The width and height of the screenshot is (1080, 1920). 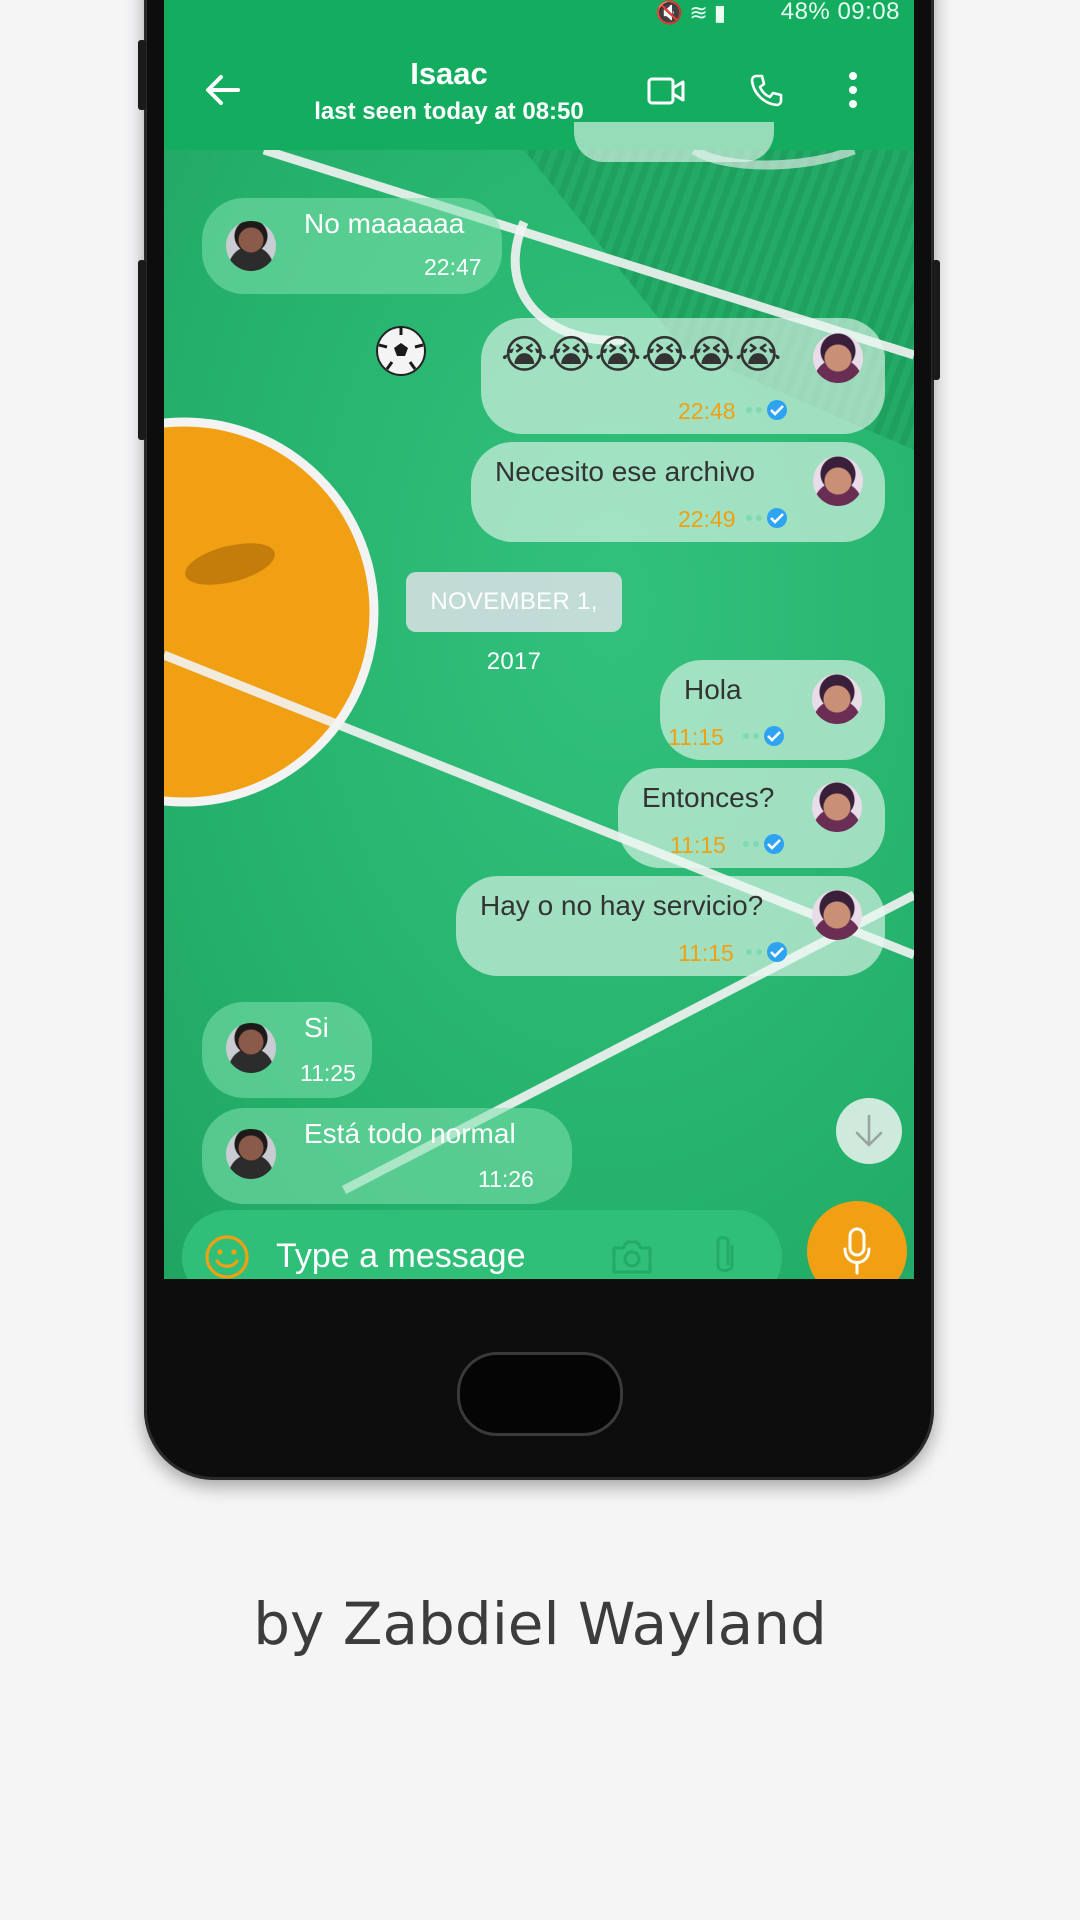 I want to click on date-divider: NOVEMBER 1, 2017, so click(x=514, y=623).